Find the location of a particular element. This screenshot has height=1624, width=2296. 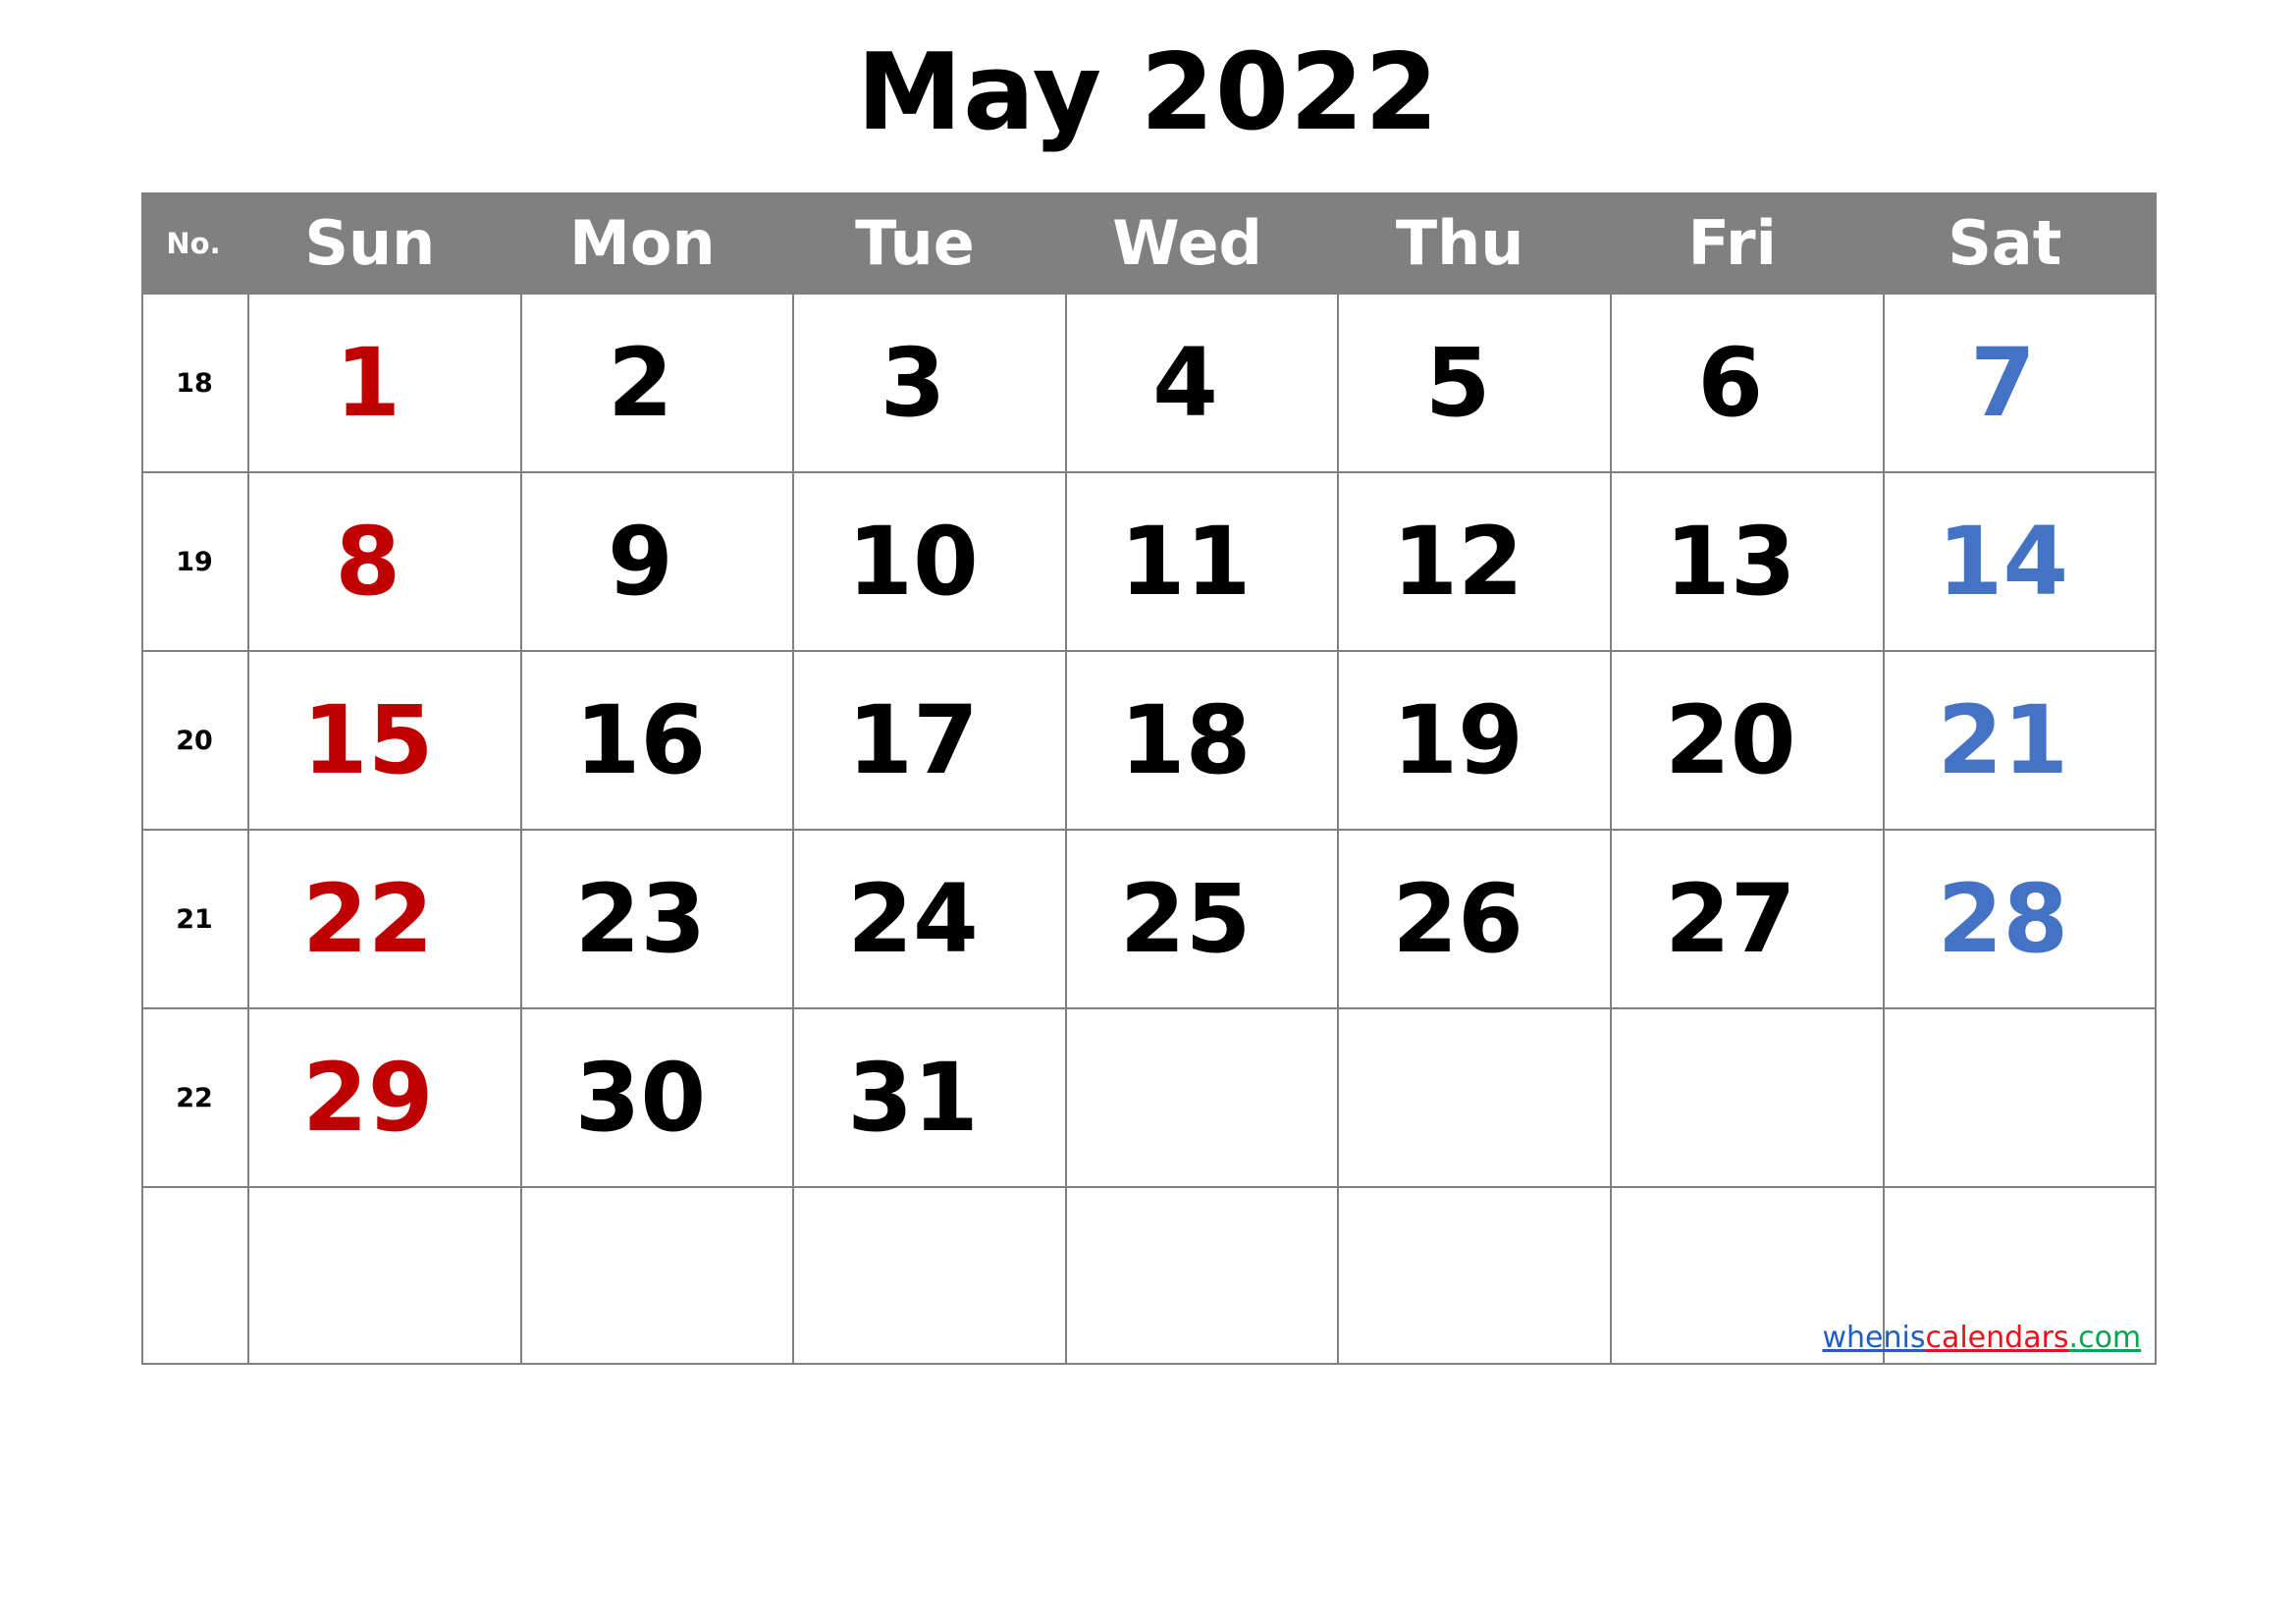

date-cell: 14 is located at coordinates (2020, 561).